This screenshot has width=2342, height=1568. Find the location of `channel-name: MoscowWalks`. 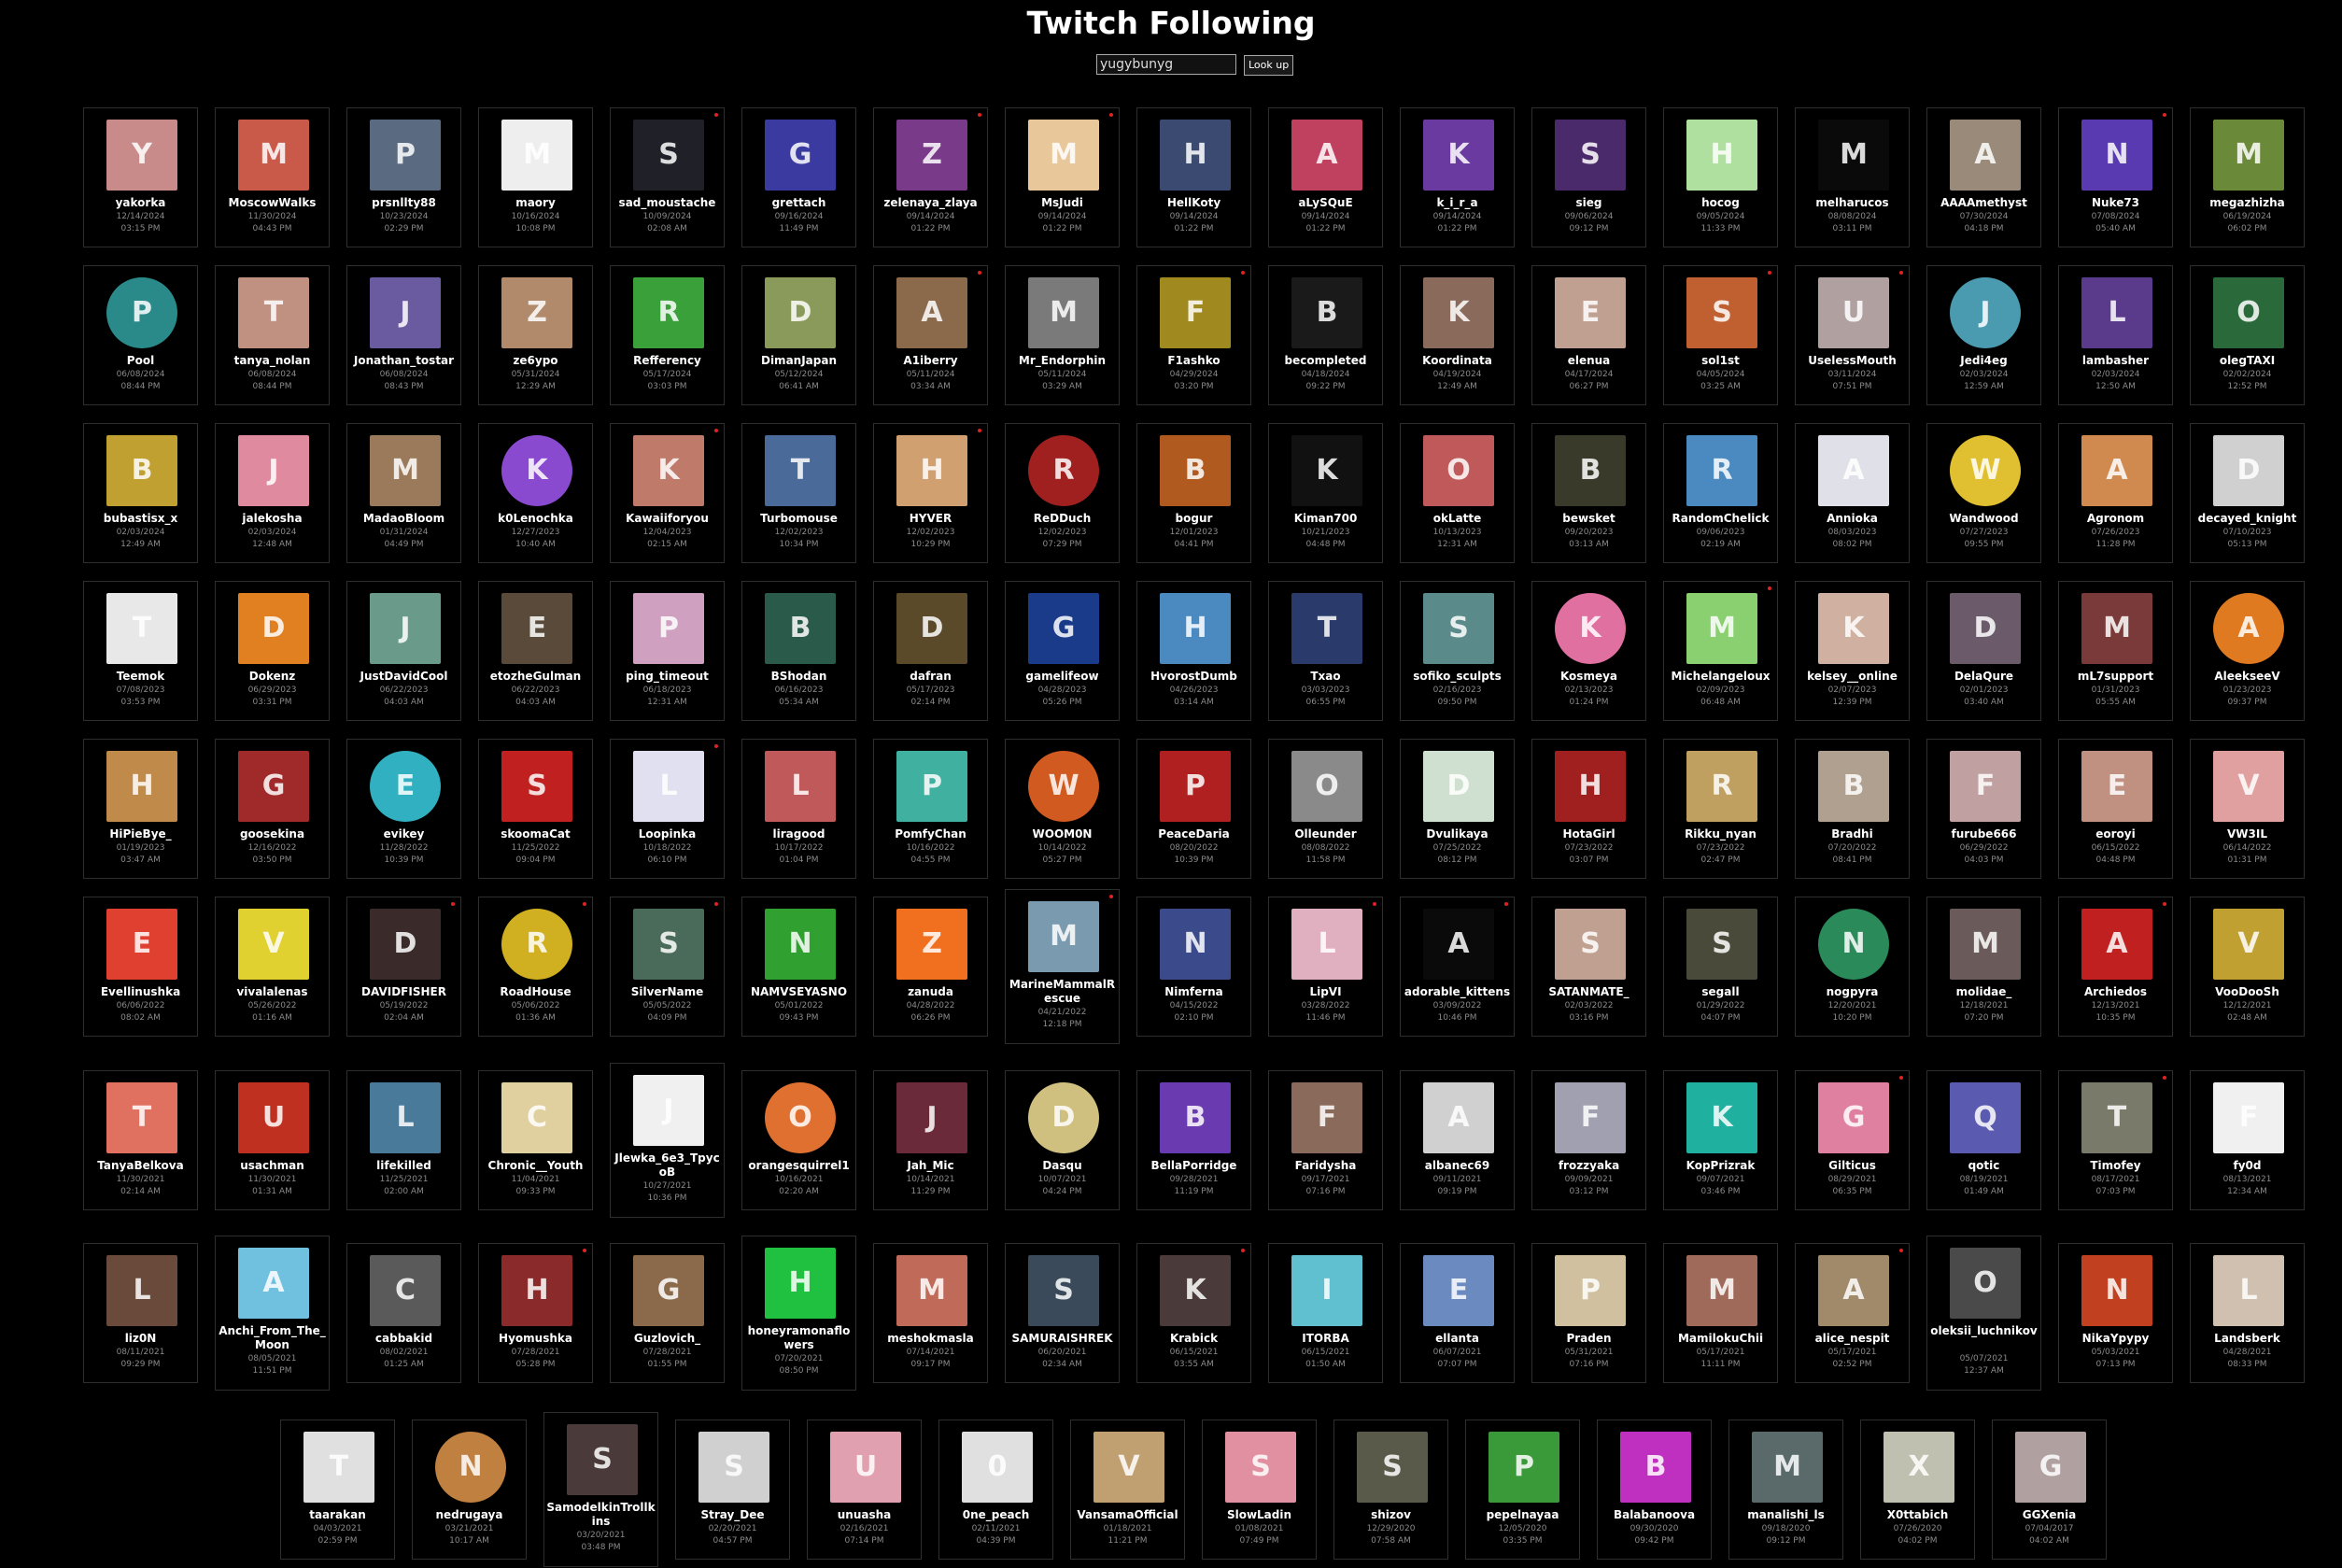

channel-name: MoscowWalks is located at coordinates (272, 203).